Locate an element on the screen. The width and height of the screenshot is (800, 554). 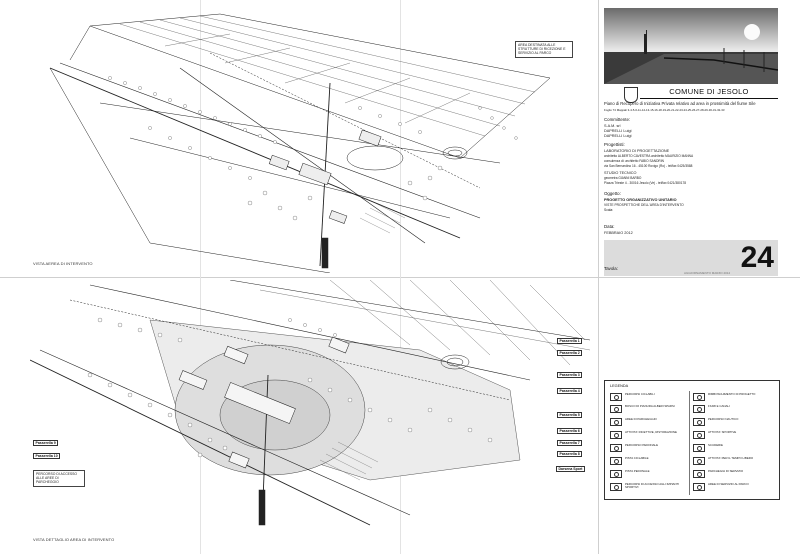
marker-passerella-5: Passerella 5 is located at coordinates (570, 415).